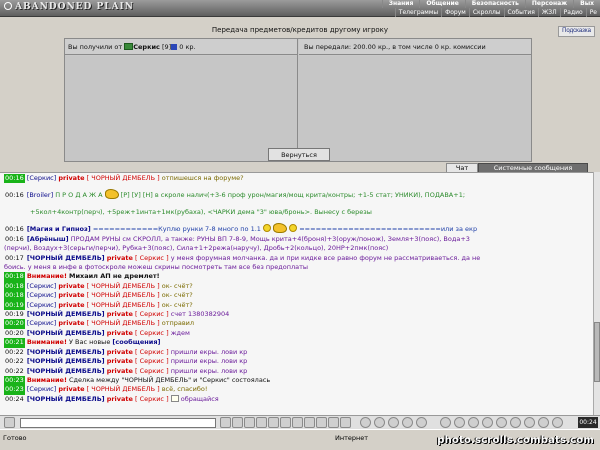 The width and height of the screenshot is (600, 450). What do you see at coordinates (572, 12) in the screenshot?
I see `menu-radio: Радио` at bounding box center [572, 12].